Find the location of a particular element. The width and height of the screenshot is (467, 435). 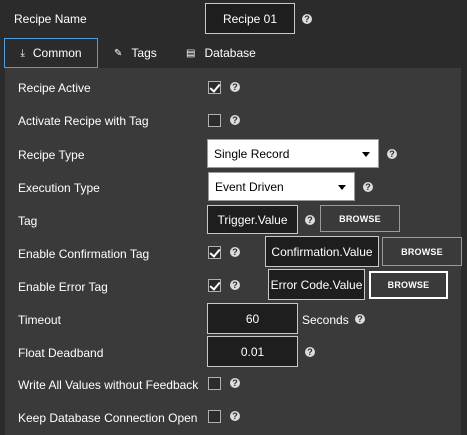

write-all-checkbox is located at coordinates (214, 383).